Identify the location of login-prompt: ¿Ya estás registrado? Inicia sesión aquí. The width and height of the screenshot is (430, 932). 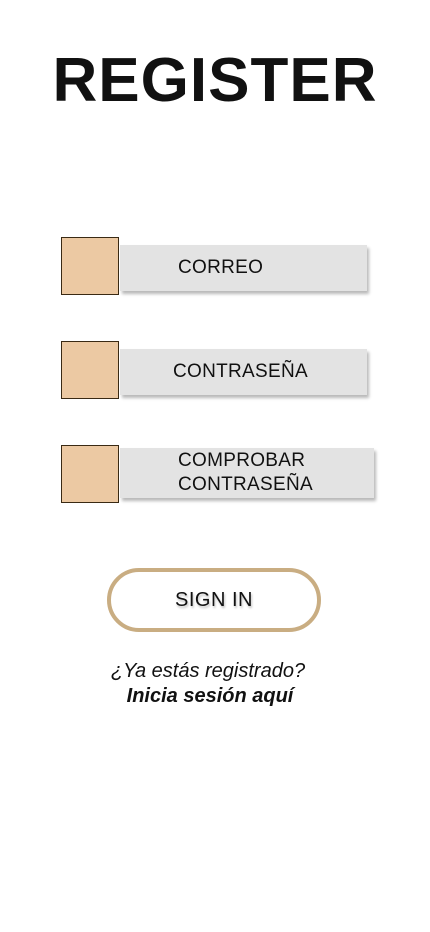
(215, 684).